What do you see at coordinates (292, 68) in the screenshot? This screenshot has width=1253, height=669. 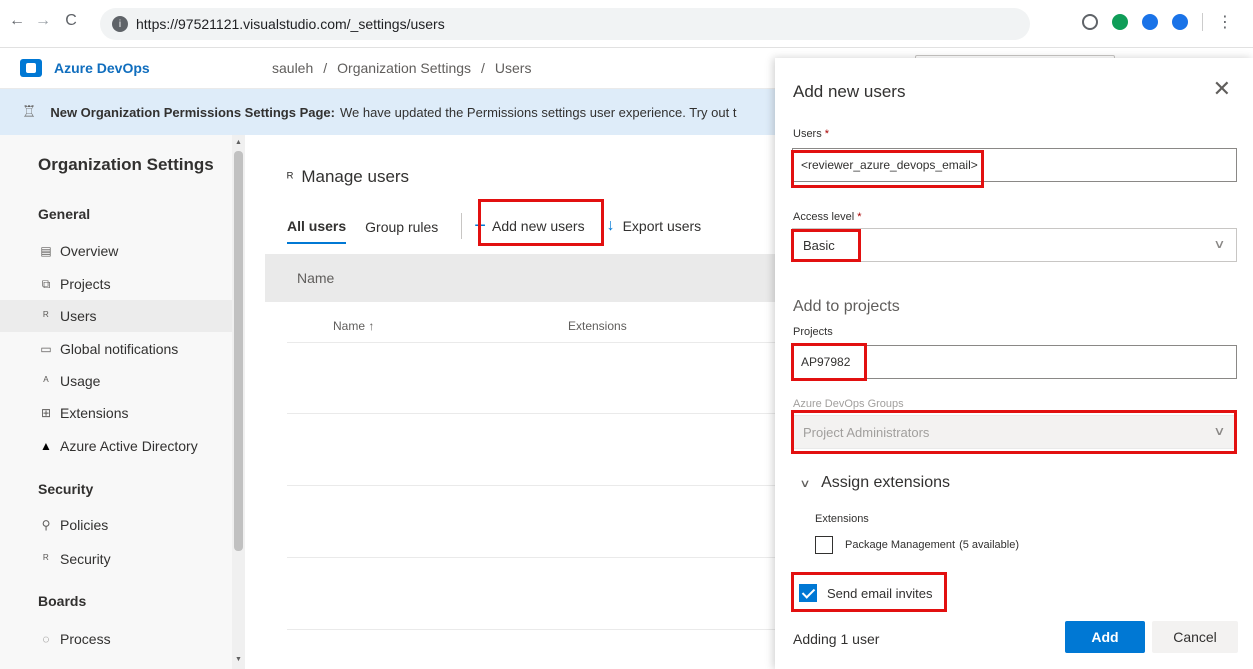 I see `breadcrumb-org: sauleh` at bounding box center [292, 68].